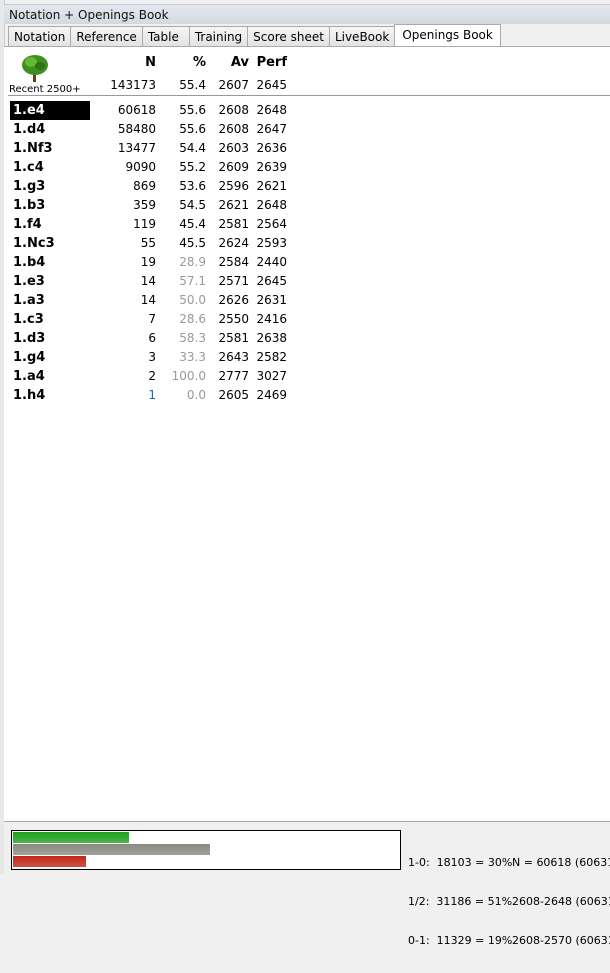  I want to click on move-score: 54.4, so click(192, 148).